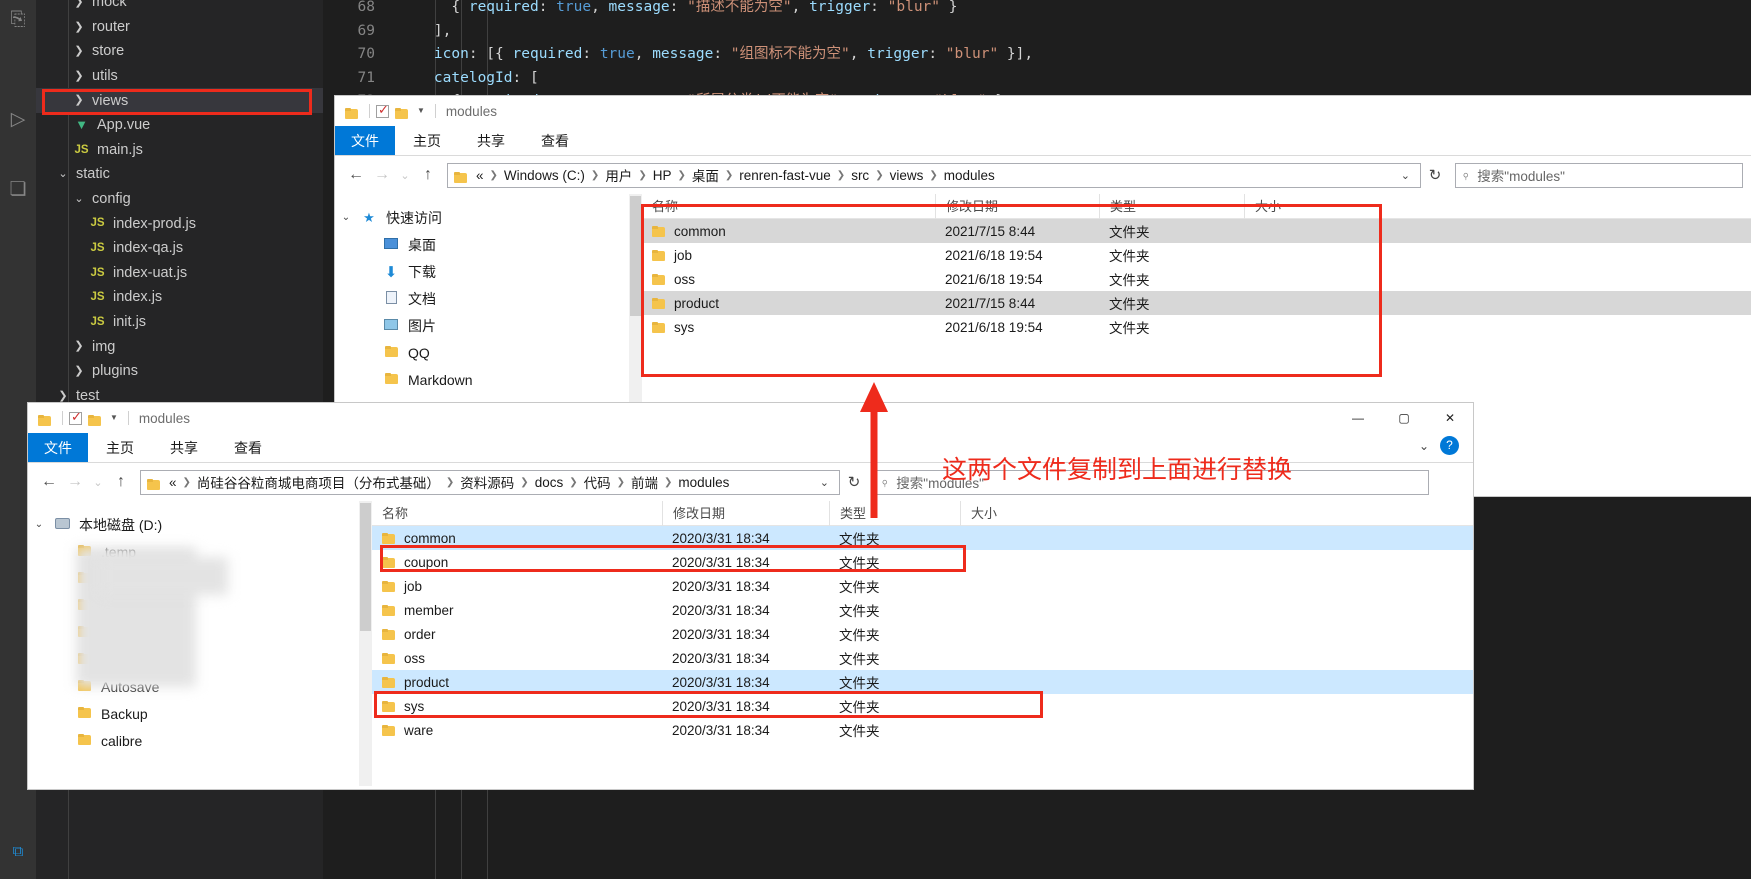  Describe the element at coordinates (544, 175) in the screenshot. I see `breadcrumb-item: Windows (C:)` at that location.